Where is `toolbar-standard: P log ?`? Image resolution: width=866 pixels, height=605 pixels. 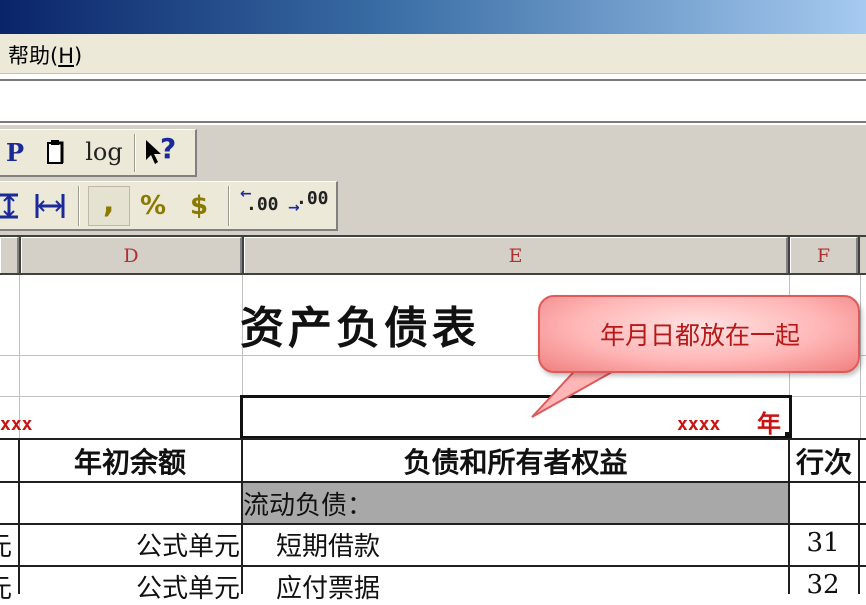 toolbar-standard: P log ? is located at coordinates (98, 153).